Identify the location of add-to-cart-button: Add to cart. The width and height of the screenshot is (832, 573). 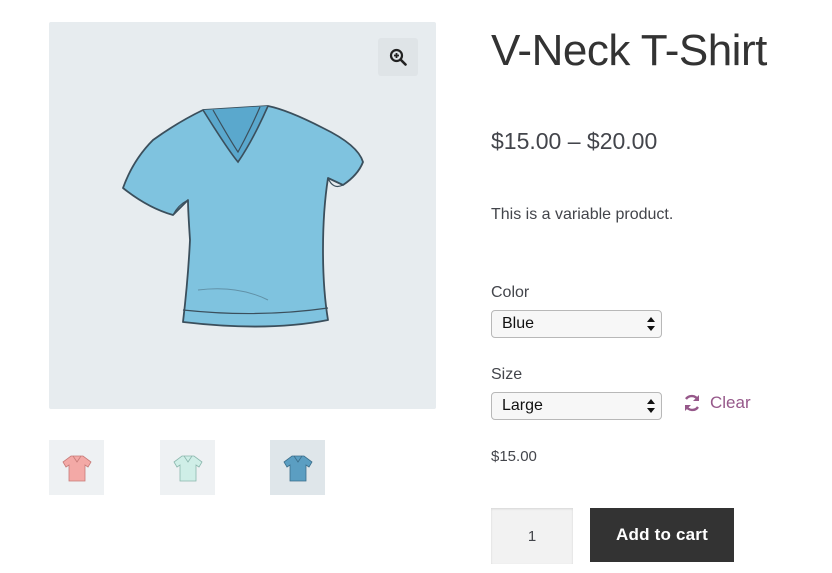
(662, 535).